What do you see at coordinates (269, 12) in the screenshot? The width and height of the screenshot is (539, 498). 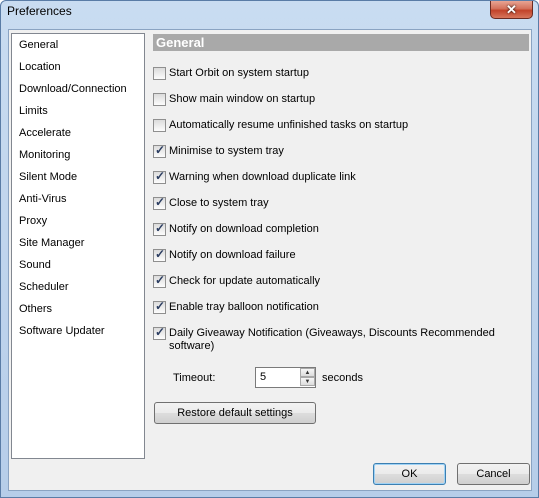 I see `title-bar: Preferences ✕` at bounding box center [269, 12].